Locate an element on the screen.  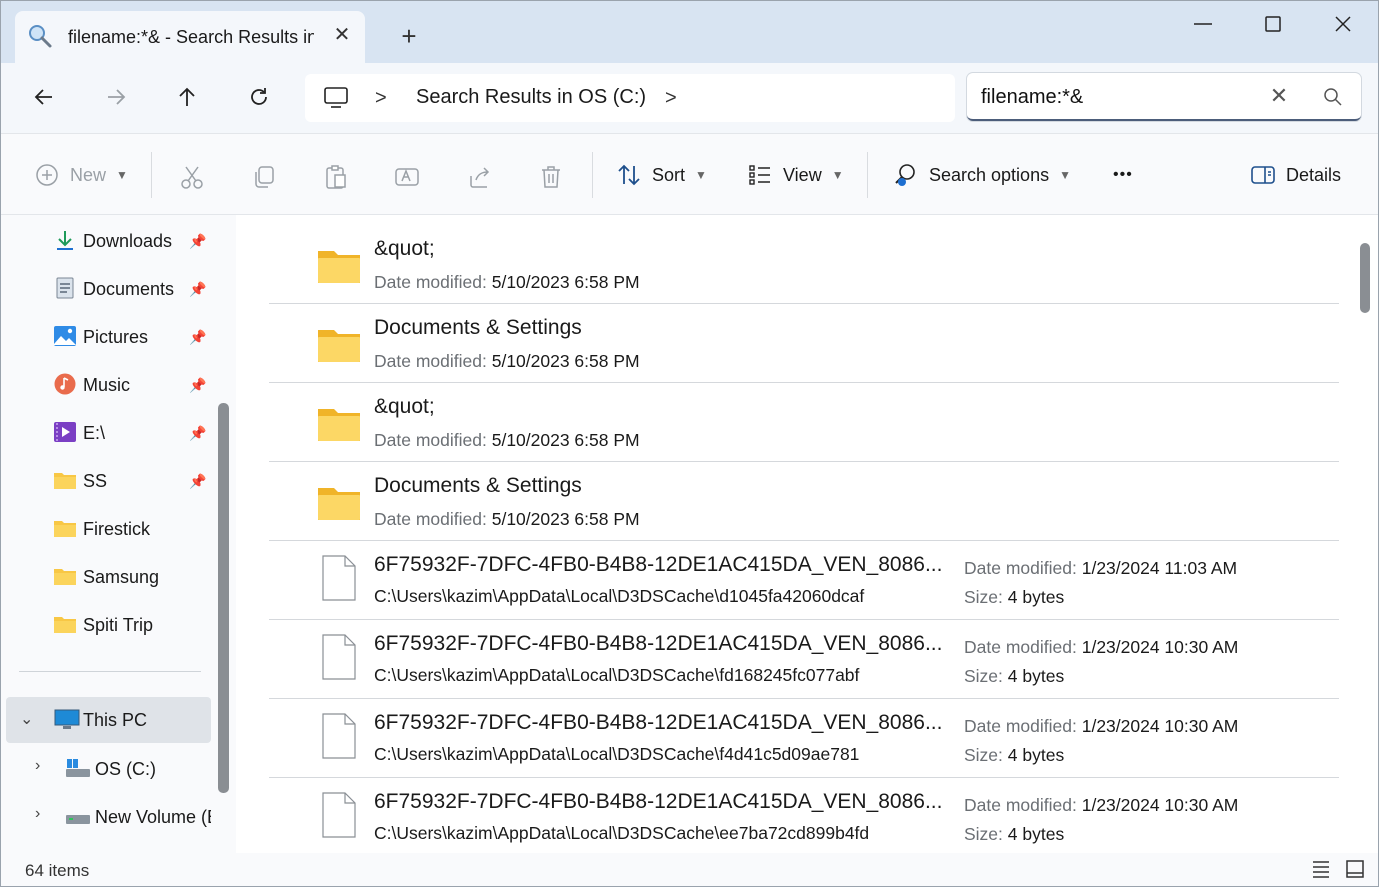
item-date: Date modified: 1/23/2024 11:03 AM is located at coordinates (1101, 568).